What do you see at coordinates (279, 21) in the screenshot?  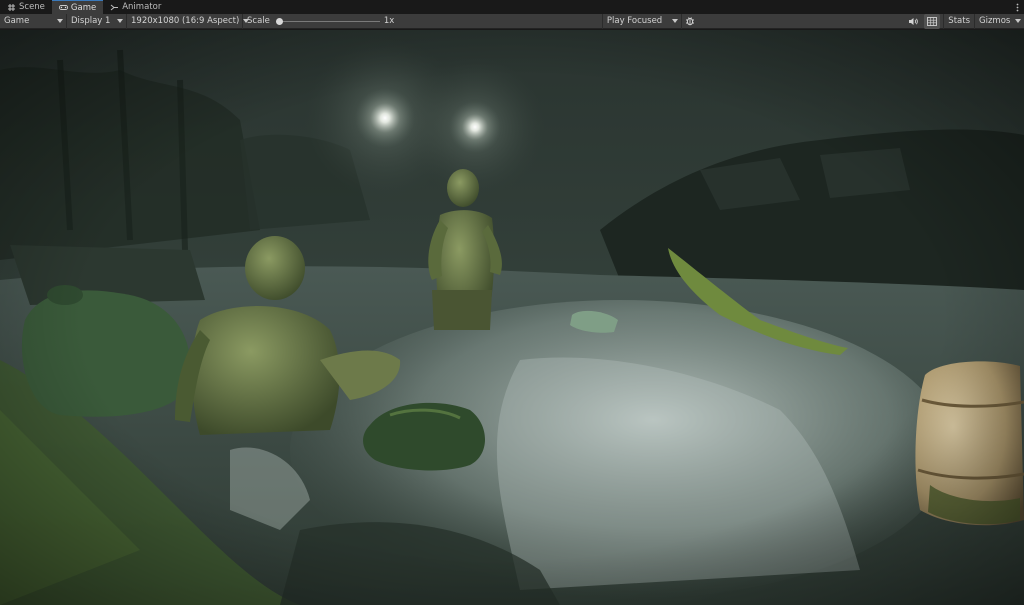 I see `scale-slider-thumb` at bounding box center [279, 21].